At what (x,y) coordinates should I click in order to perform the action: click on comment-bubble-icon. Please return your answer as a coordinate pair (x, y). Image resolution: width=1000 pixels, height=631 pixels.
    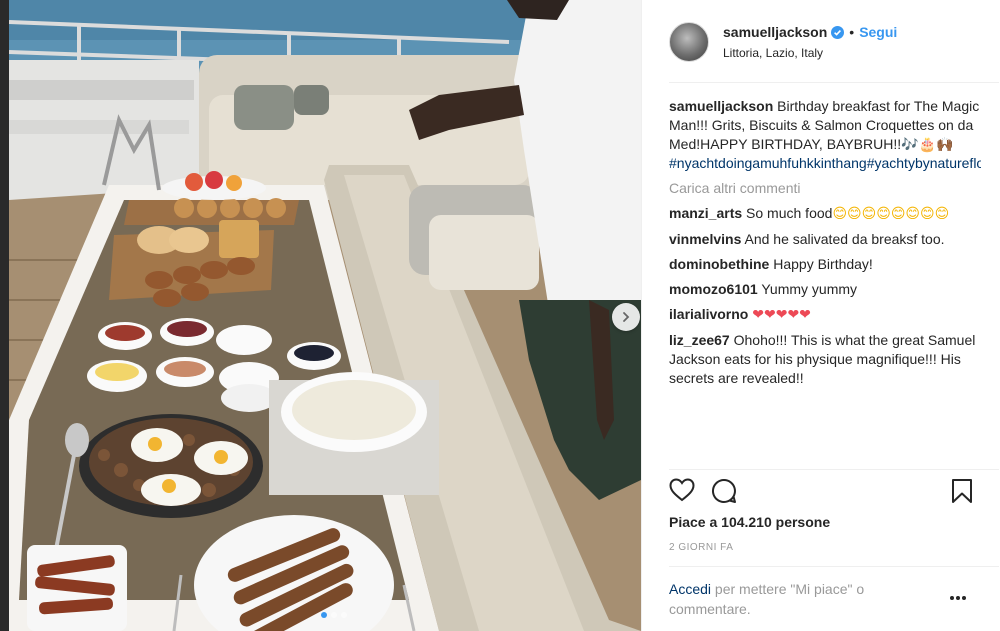
    Looking at the image, I should click on (724, 490).